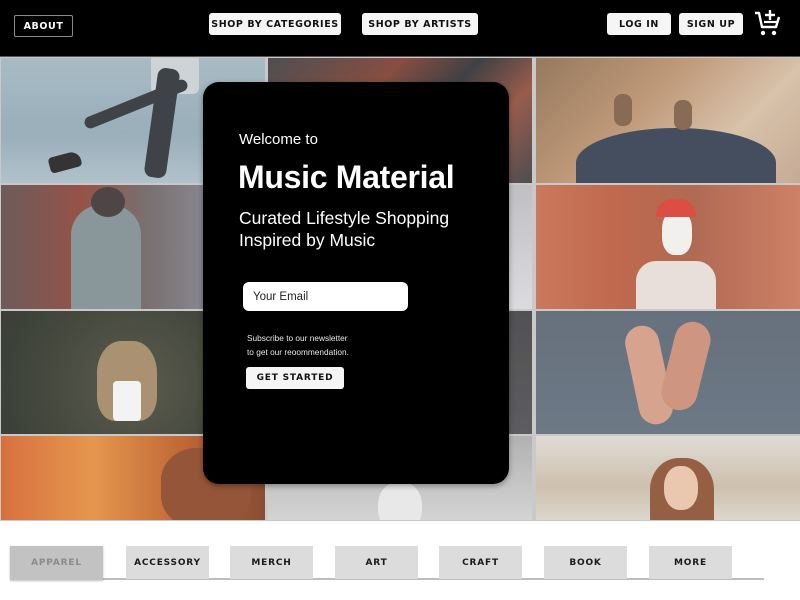  Describe the element at coordinates (346, 177) in the screenshot. I see `brand-title: Music Material` at that location.